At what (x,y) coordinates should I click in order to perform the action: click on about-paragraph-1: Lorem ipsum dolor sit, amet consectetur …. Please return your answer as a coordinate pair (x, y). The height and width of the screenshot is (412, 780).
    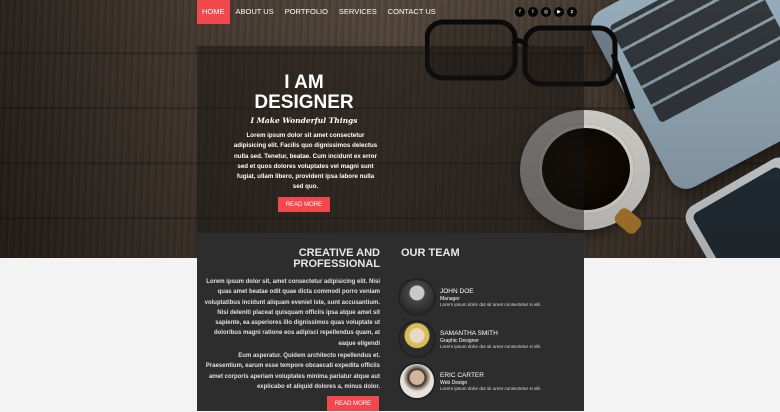
    Looking at the image, I should click on (292, 313).